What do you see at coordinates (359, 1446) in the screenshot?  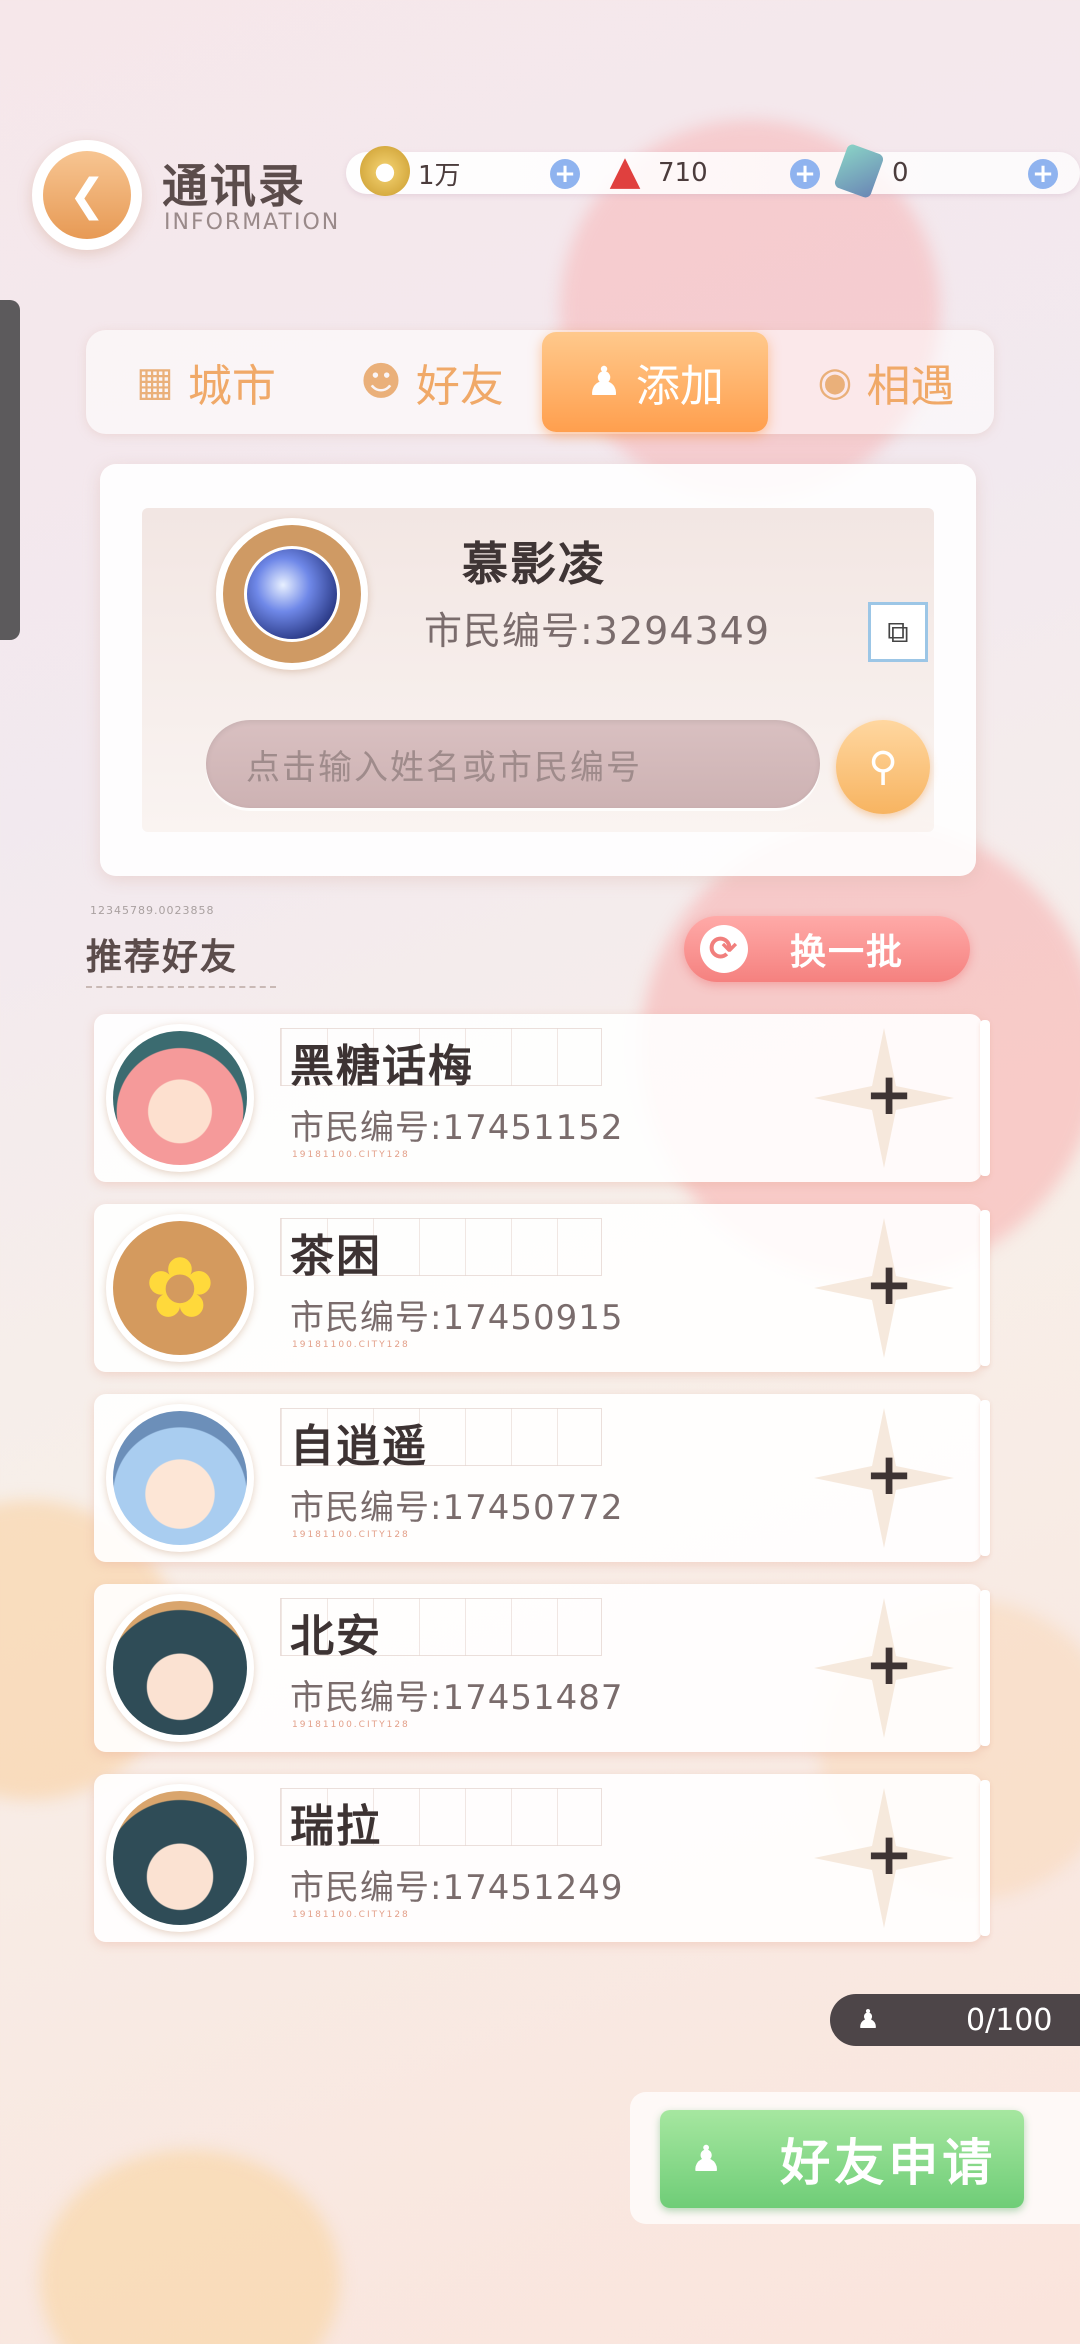 I see `friend-name: 自逍遥` at bounding box center [359, 1446].